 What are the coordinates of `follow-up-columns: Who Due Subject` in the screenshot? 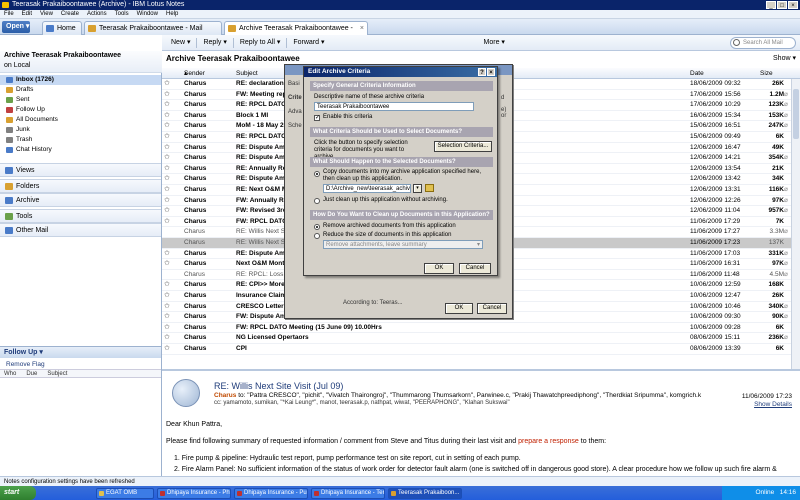 It's located at (80, 373).